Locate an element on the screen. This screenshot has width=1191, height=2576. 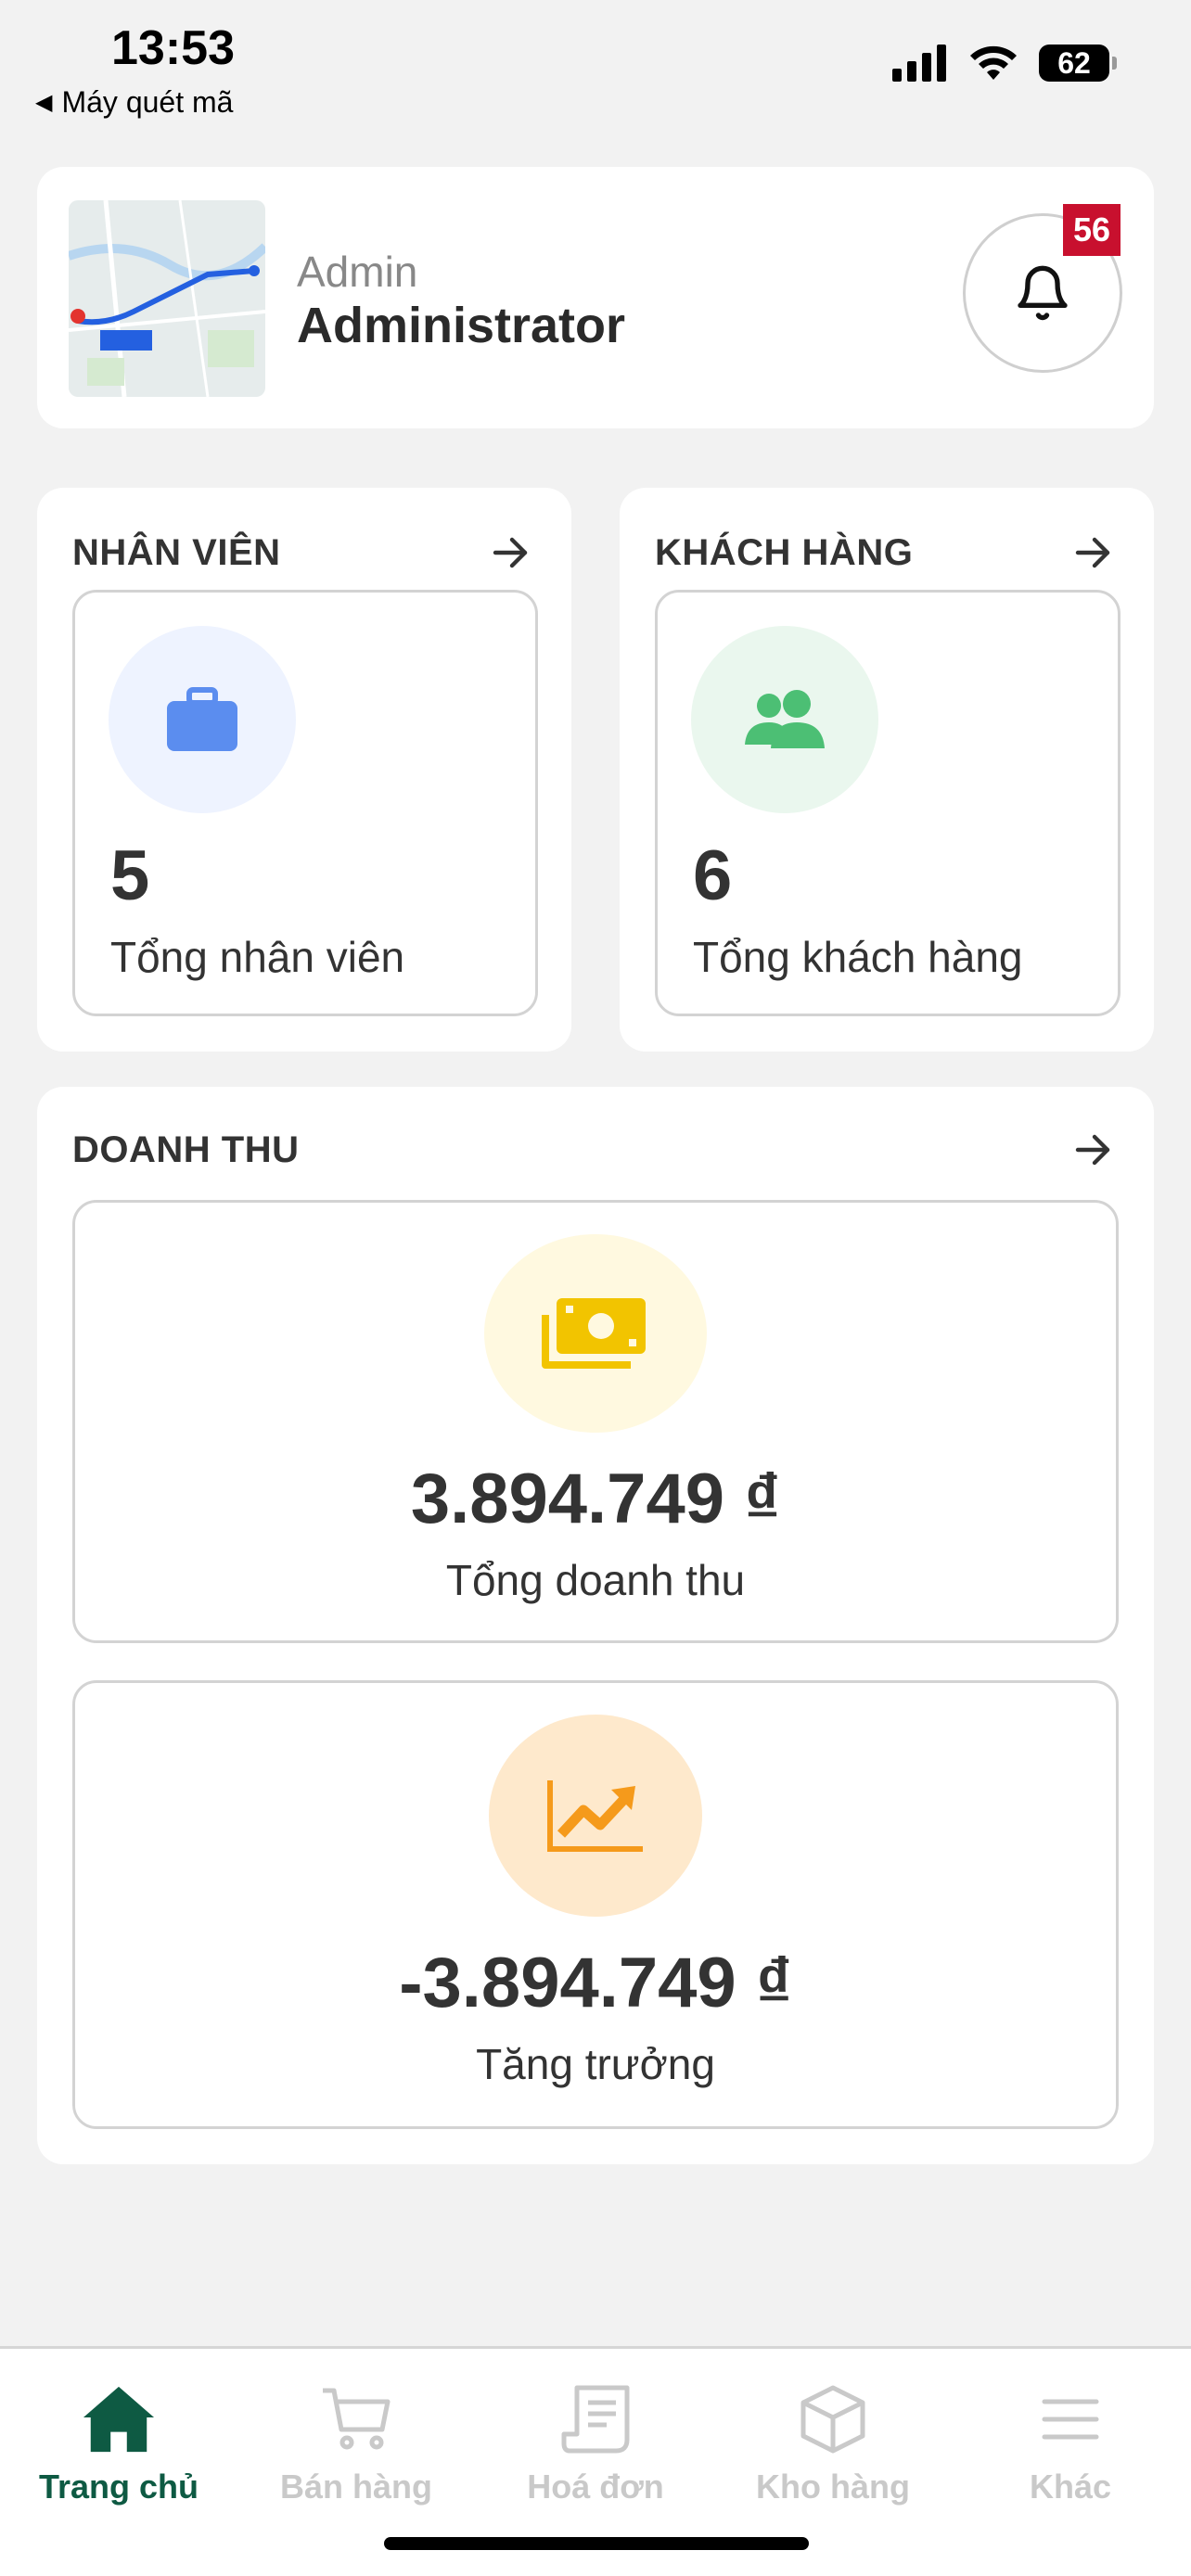
profile-avatar is located at coordinates (167, 298).